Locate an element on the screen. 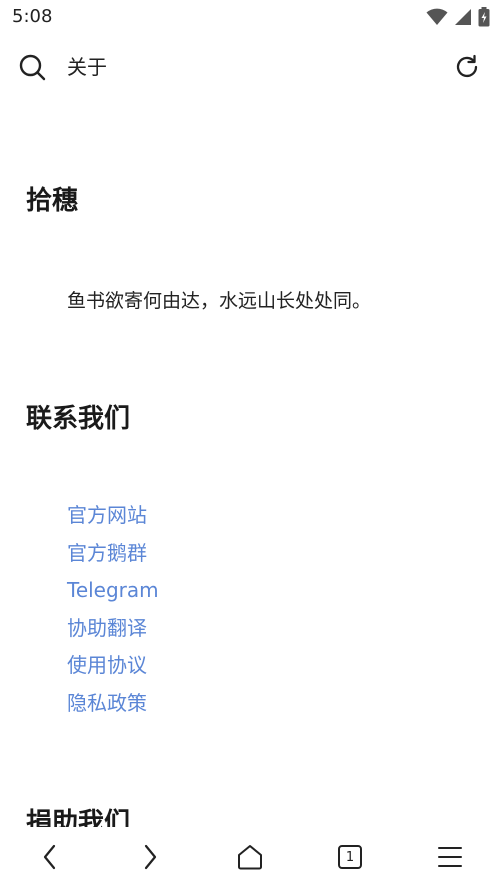  search-icon is located at coordinates (32, 67).